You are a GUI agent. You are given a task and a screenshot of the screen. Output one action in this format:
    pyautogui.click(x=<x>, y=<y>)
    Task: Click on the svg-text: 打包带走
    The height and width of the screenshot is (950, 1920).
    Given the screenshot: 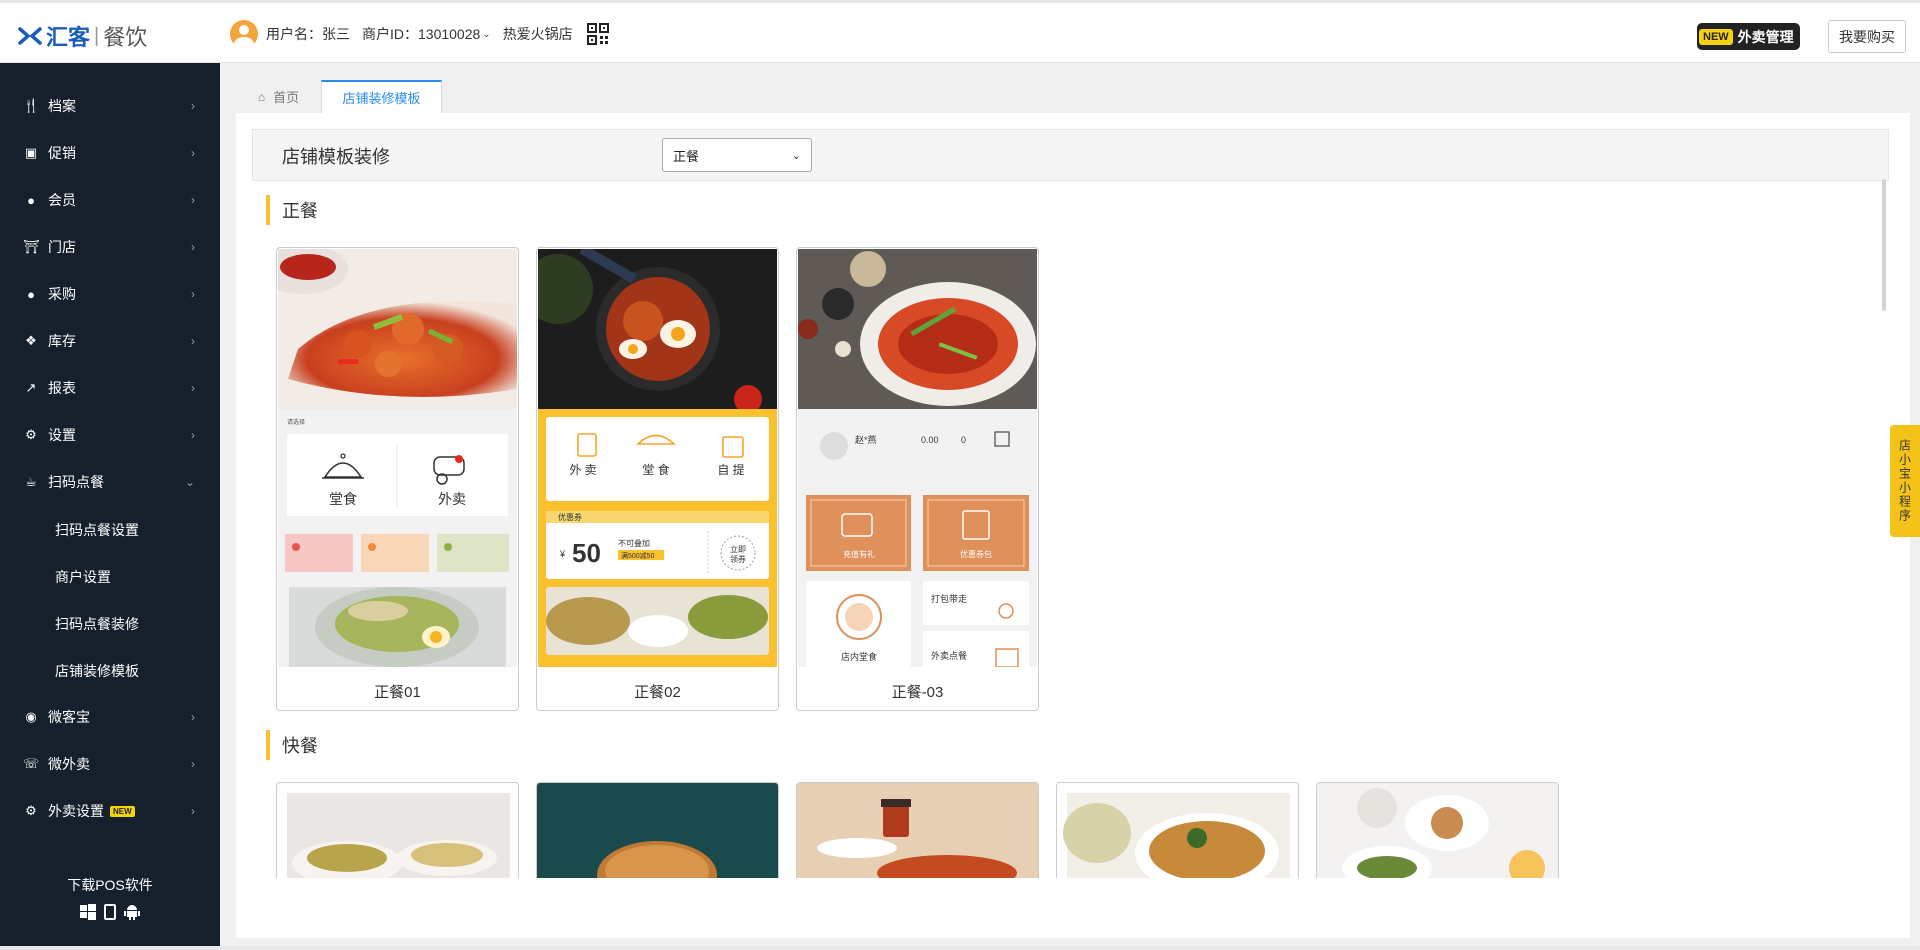 What is the action you would take?
    pyautogui.click(x=949, y=598)
    